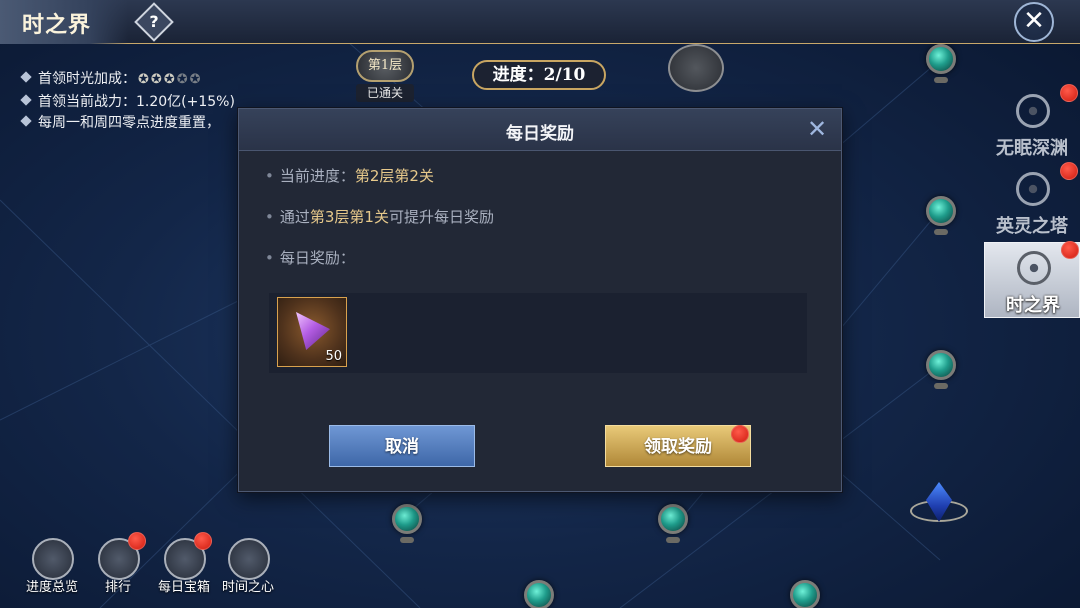 This screenshot has width=1080, height=608. What do you see at coordinates (294, 217) in the screenshot?
I see `tip-prefix: 通过` at bounding box center [294, 217].